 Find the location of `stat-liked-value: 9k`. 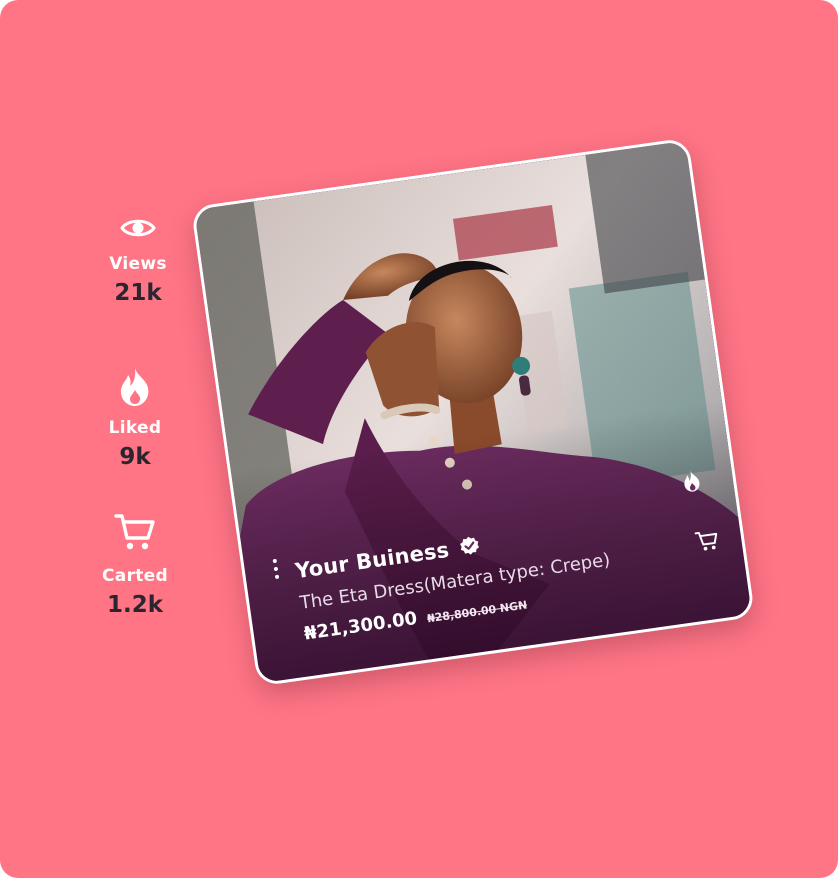

stat-liked-value: 9k is located at coordinates (135, 457).